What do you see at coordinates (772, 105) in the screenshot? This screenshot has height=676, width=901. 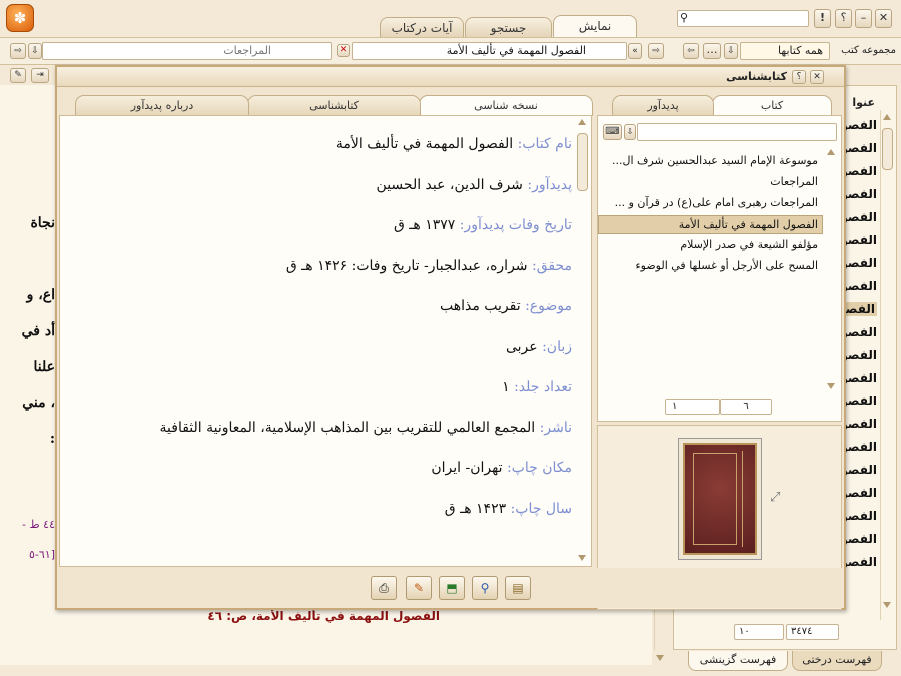 I see `tab-book: کتاب` at bounding box center [772, 105].